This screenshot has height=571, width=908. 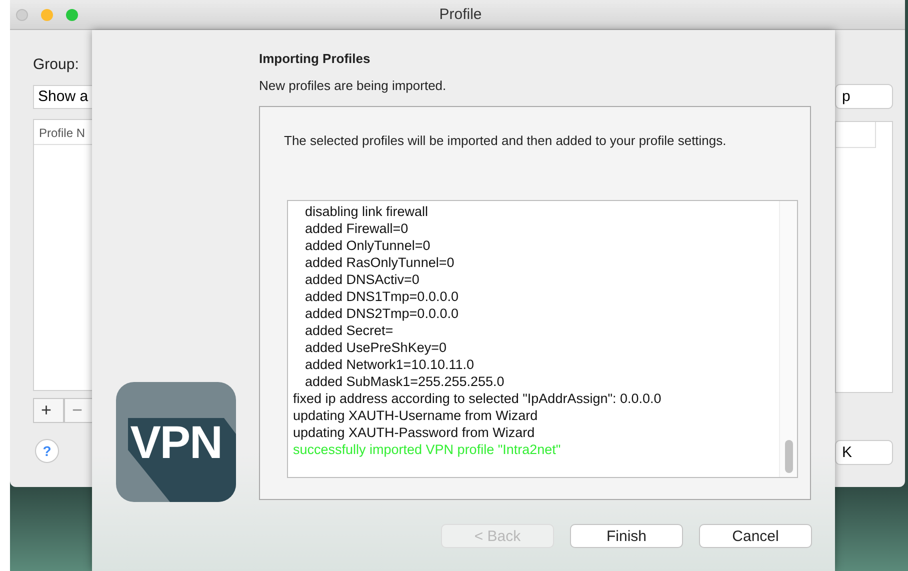 I want to click on minimize-icon, so click(x=47, y=14).